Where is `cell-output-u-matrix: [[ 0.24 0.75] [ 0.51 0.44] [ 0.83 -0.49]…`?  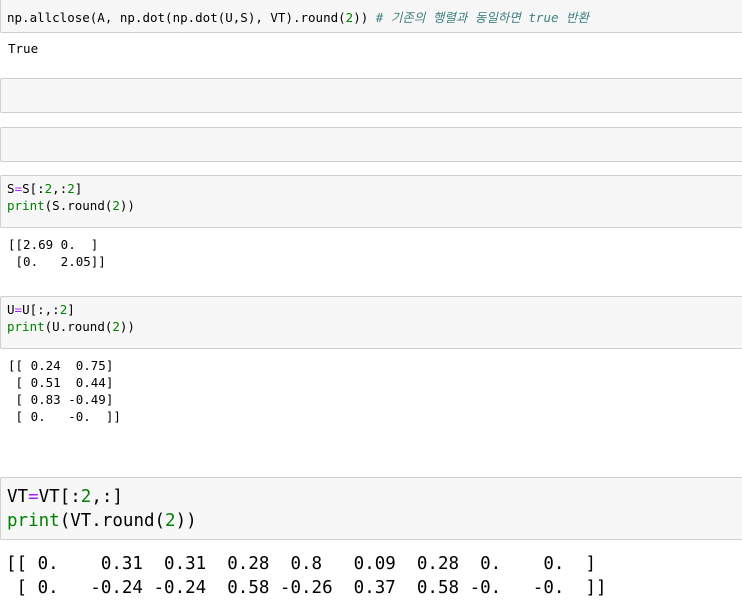 cell-output-u-matrix: [[ 0.24 0.75] [ 0.51 0.44] [ 0.83 -0.49]… is located at coordinates (64, 391).